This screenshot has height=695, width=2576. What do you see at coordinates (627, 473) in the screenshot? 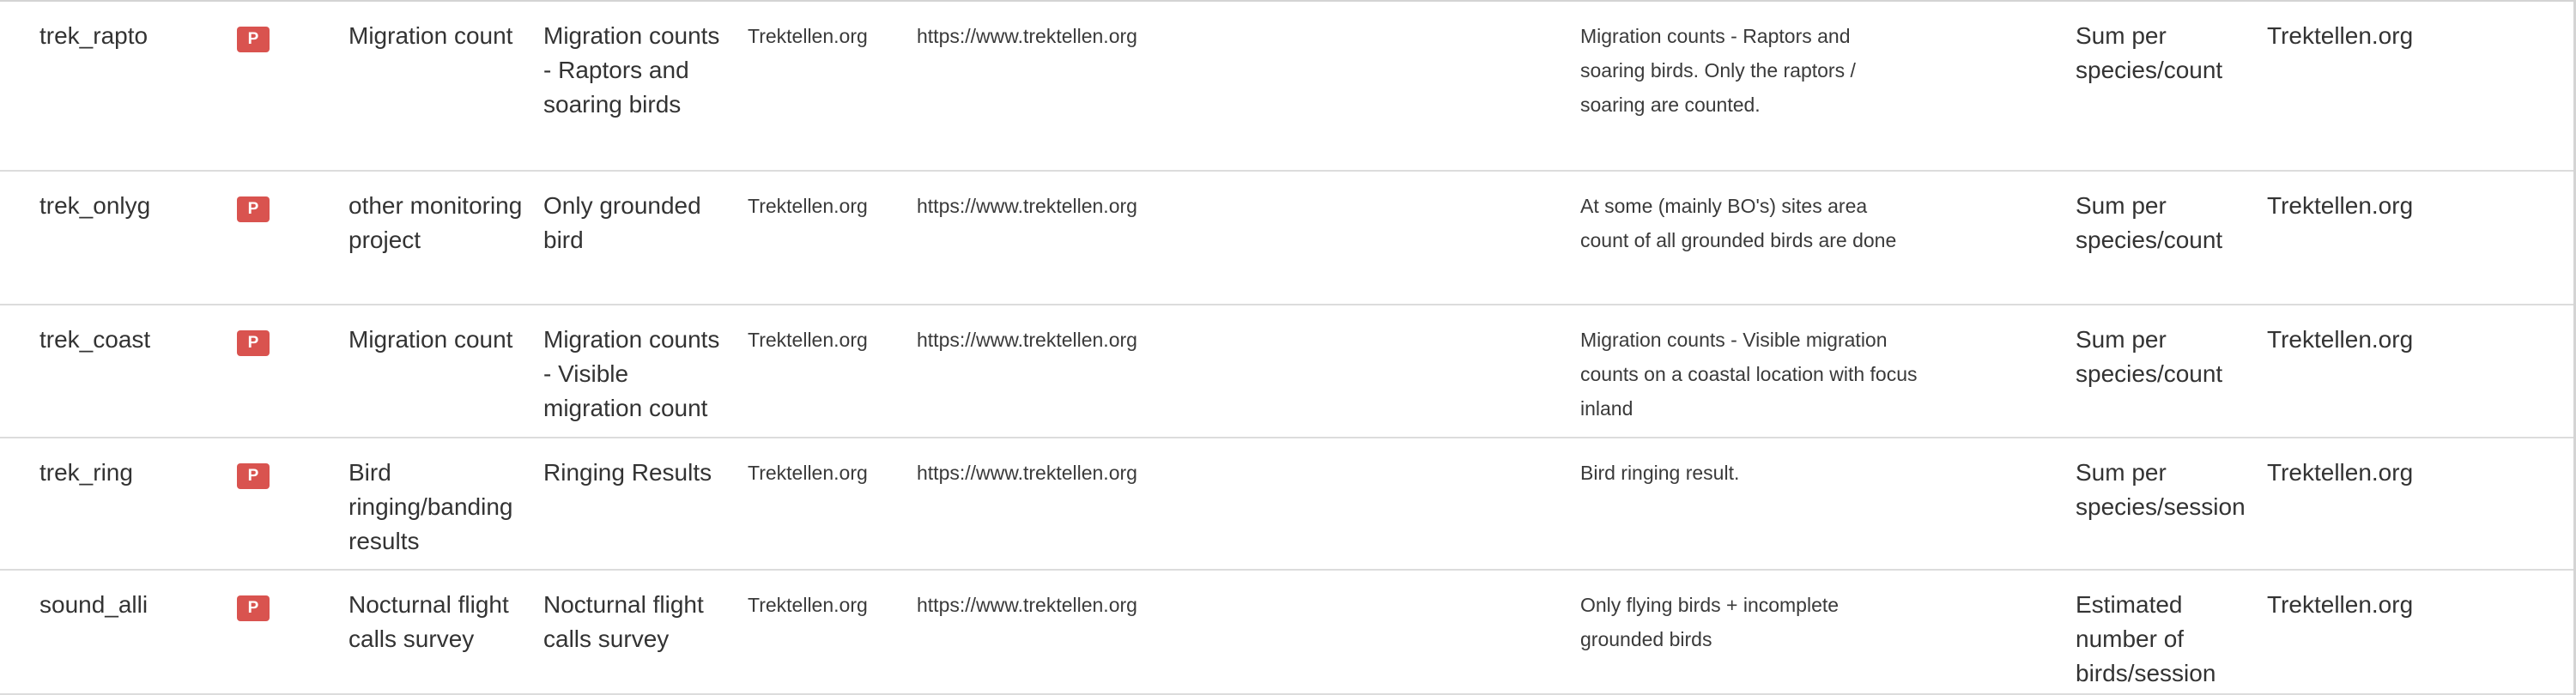
I see `project-name: Ringing Results` at bounding box center [627, 473].